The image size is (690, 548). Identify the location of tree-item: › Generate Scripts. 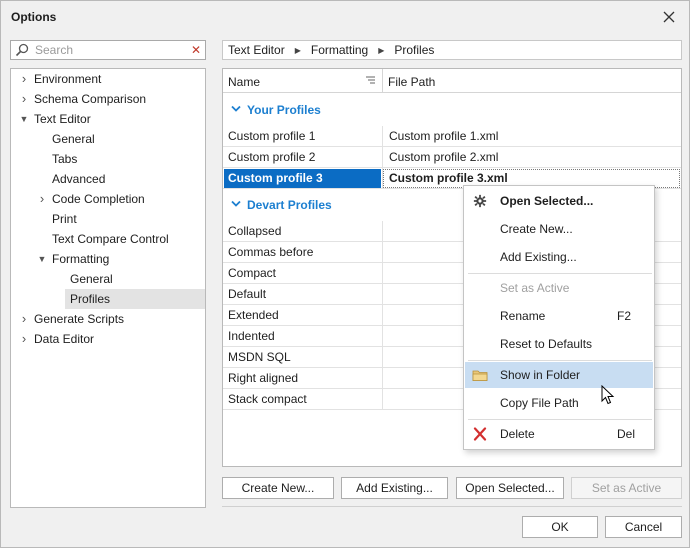
(108, 319).